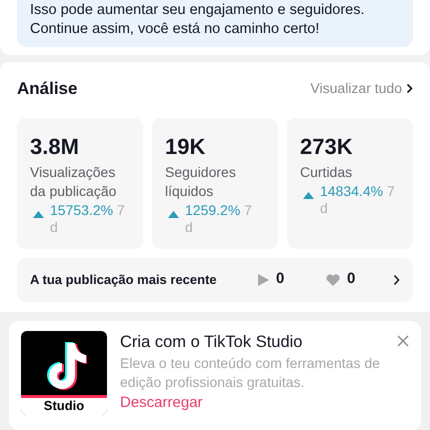 Image resolution: width=430 pixels, height=430 pixels. What do you see at coordinates (175, 29) in the screenshot?
I see `tip-text: Continue assim, você está no caminho certo!` at bounding box center [175, 29].